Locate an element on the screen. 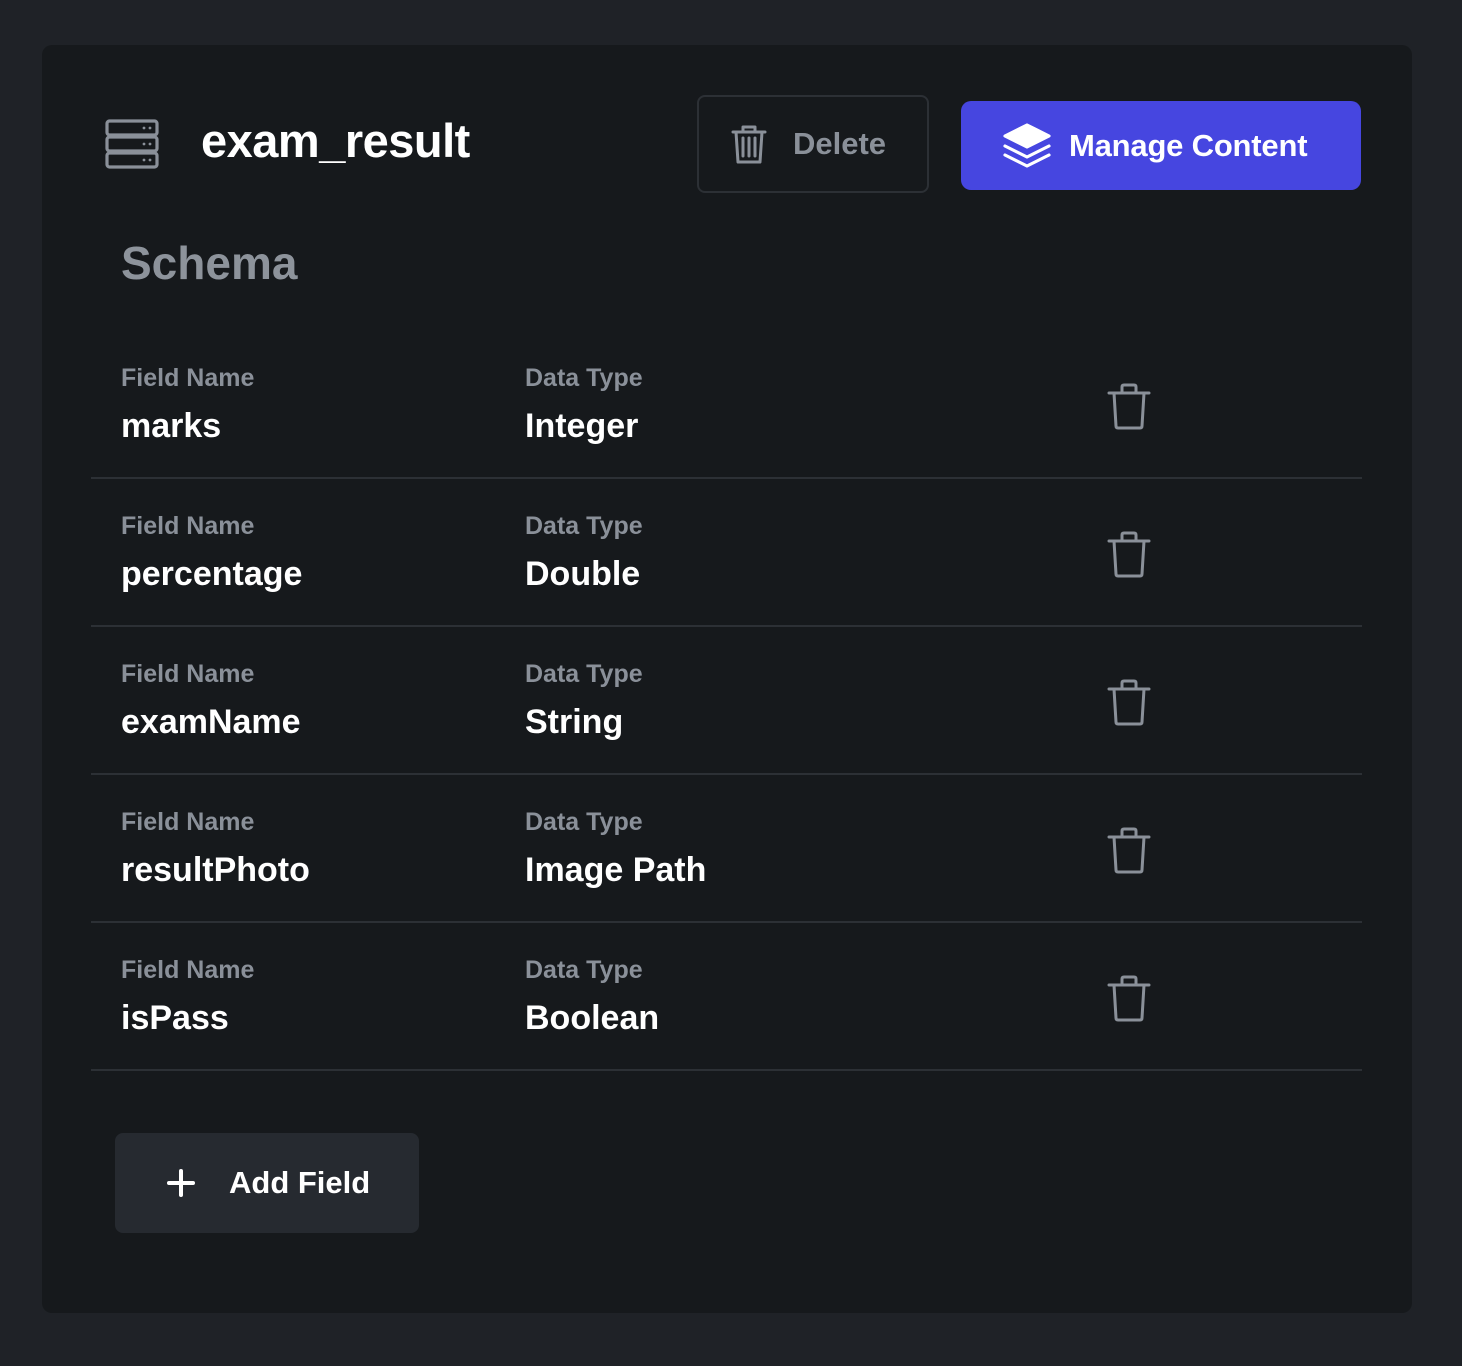 The image size is (1462, 1366). schema-heading: Schema is located at coordinates (209, 263).